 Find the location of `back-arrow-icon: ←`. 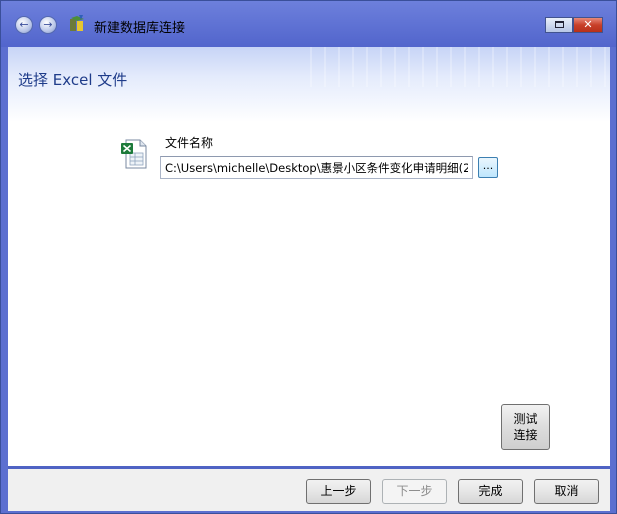

back-arrow-icon: ← is located at coordinates (24, 24).